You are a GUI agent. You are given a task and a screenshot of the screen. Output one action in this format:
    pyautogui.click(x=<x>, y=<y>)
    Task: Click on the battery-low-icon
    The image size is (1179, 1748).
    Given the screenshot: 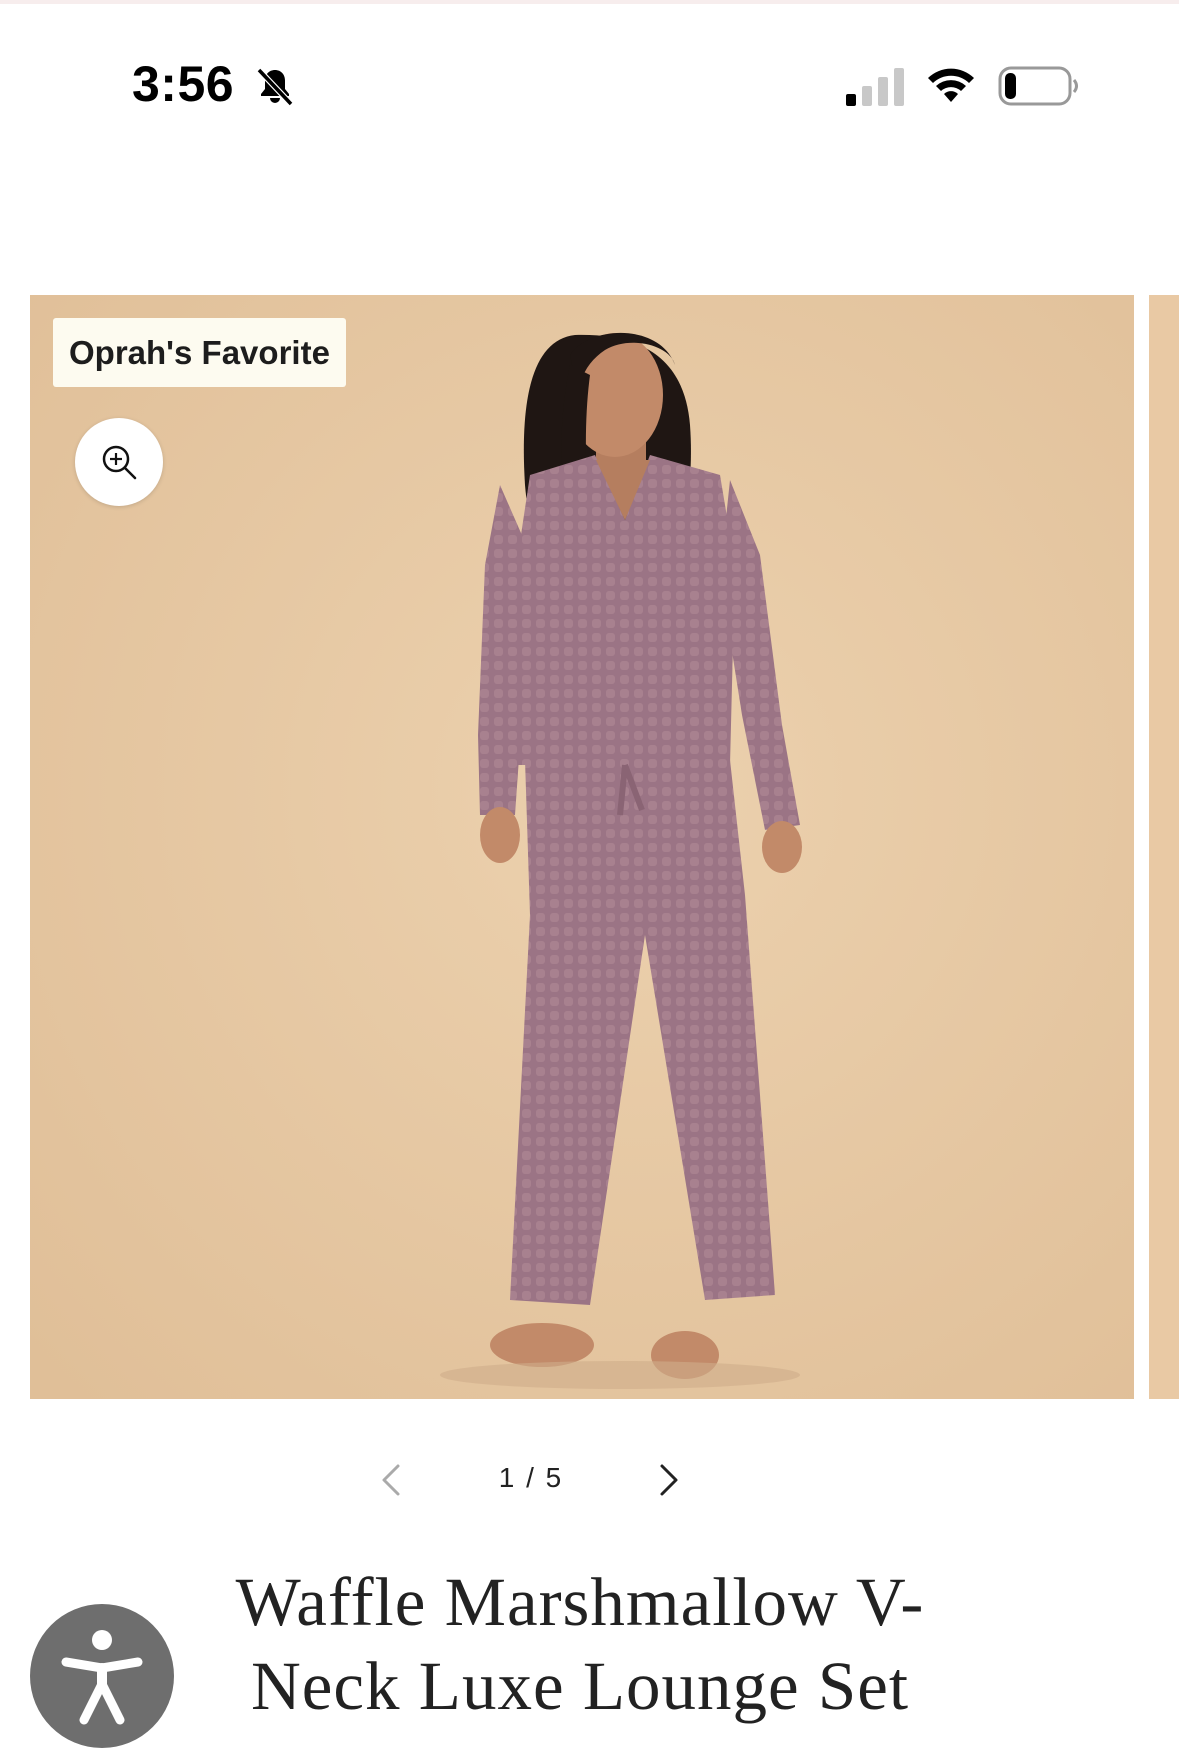 What is the action you would take?
    pyautogui.click(x=1038, y=86)
    